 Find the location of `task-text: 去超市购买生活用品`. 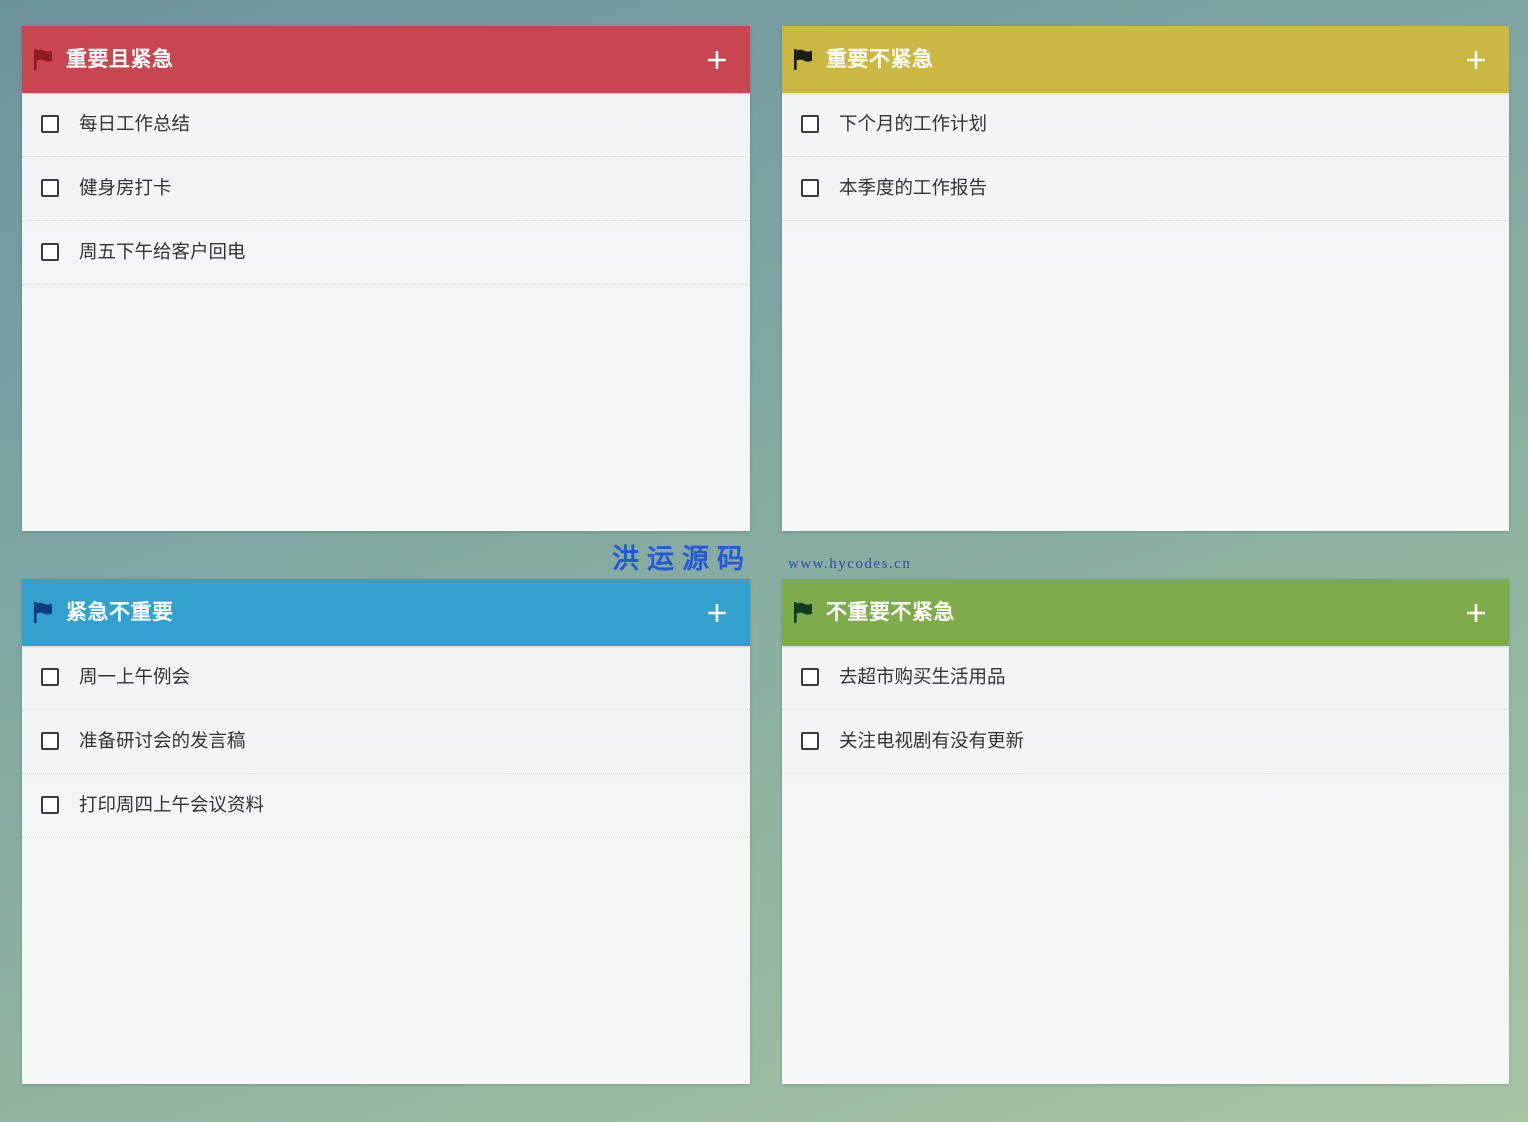

task-text: 去超市购买生活用品 is located at coordinates (922, 677).